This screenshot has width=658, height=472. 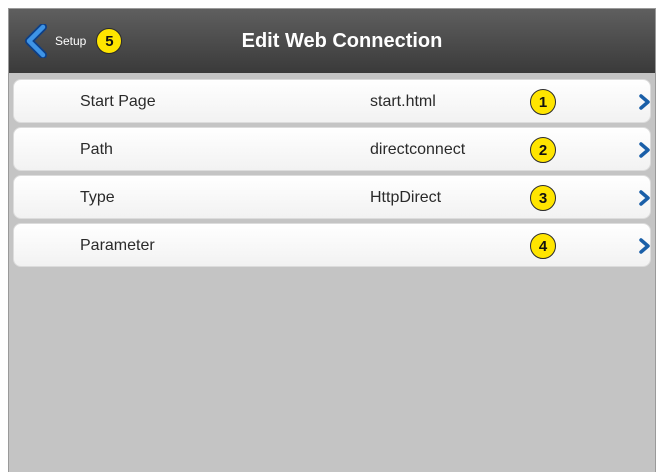 What do you see at coordinates (543, 246) in the screenshot?
I see `callout-badge: 4` at bounding box center [543, 246].